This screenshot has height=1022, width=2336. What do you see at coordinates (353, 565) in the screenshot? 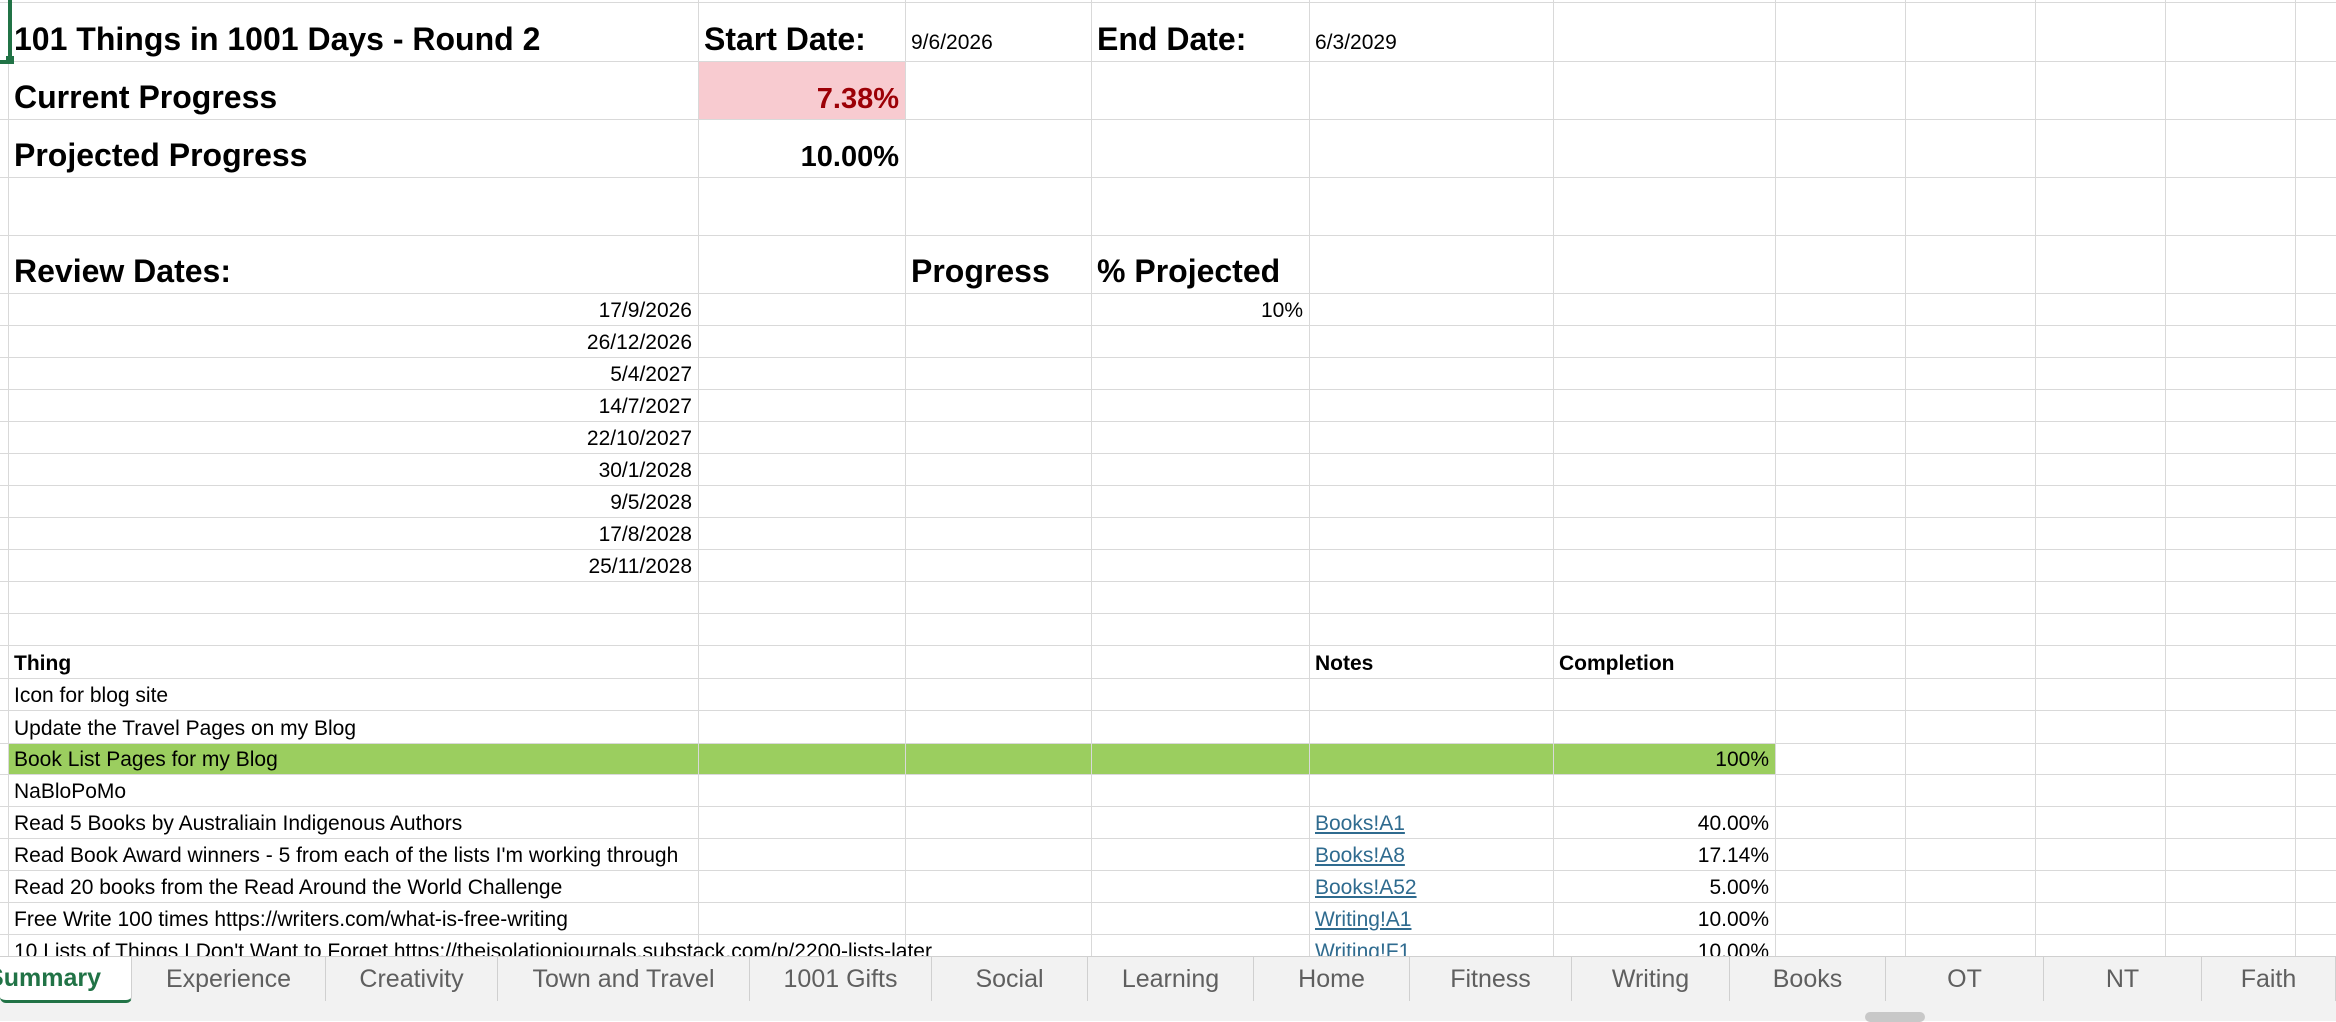
I see `review-date: 25/11/2028` at bounding box center [353, 565].